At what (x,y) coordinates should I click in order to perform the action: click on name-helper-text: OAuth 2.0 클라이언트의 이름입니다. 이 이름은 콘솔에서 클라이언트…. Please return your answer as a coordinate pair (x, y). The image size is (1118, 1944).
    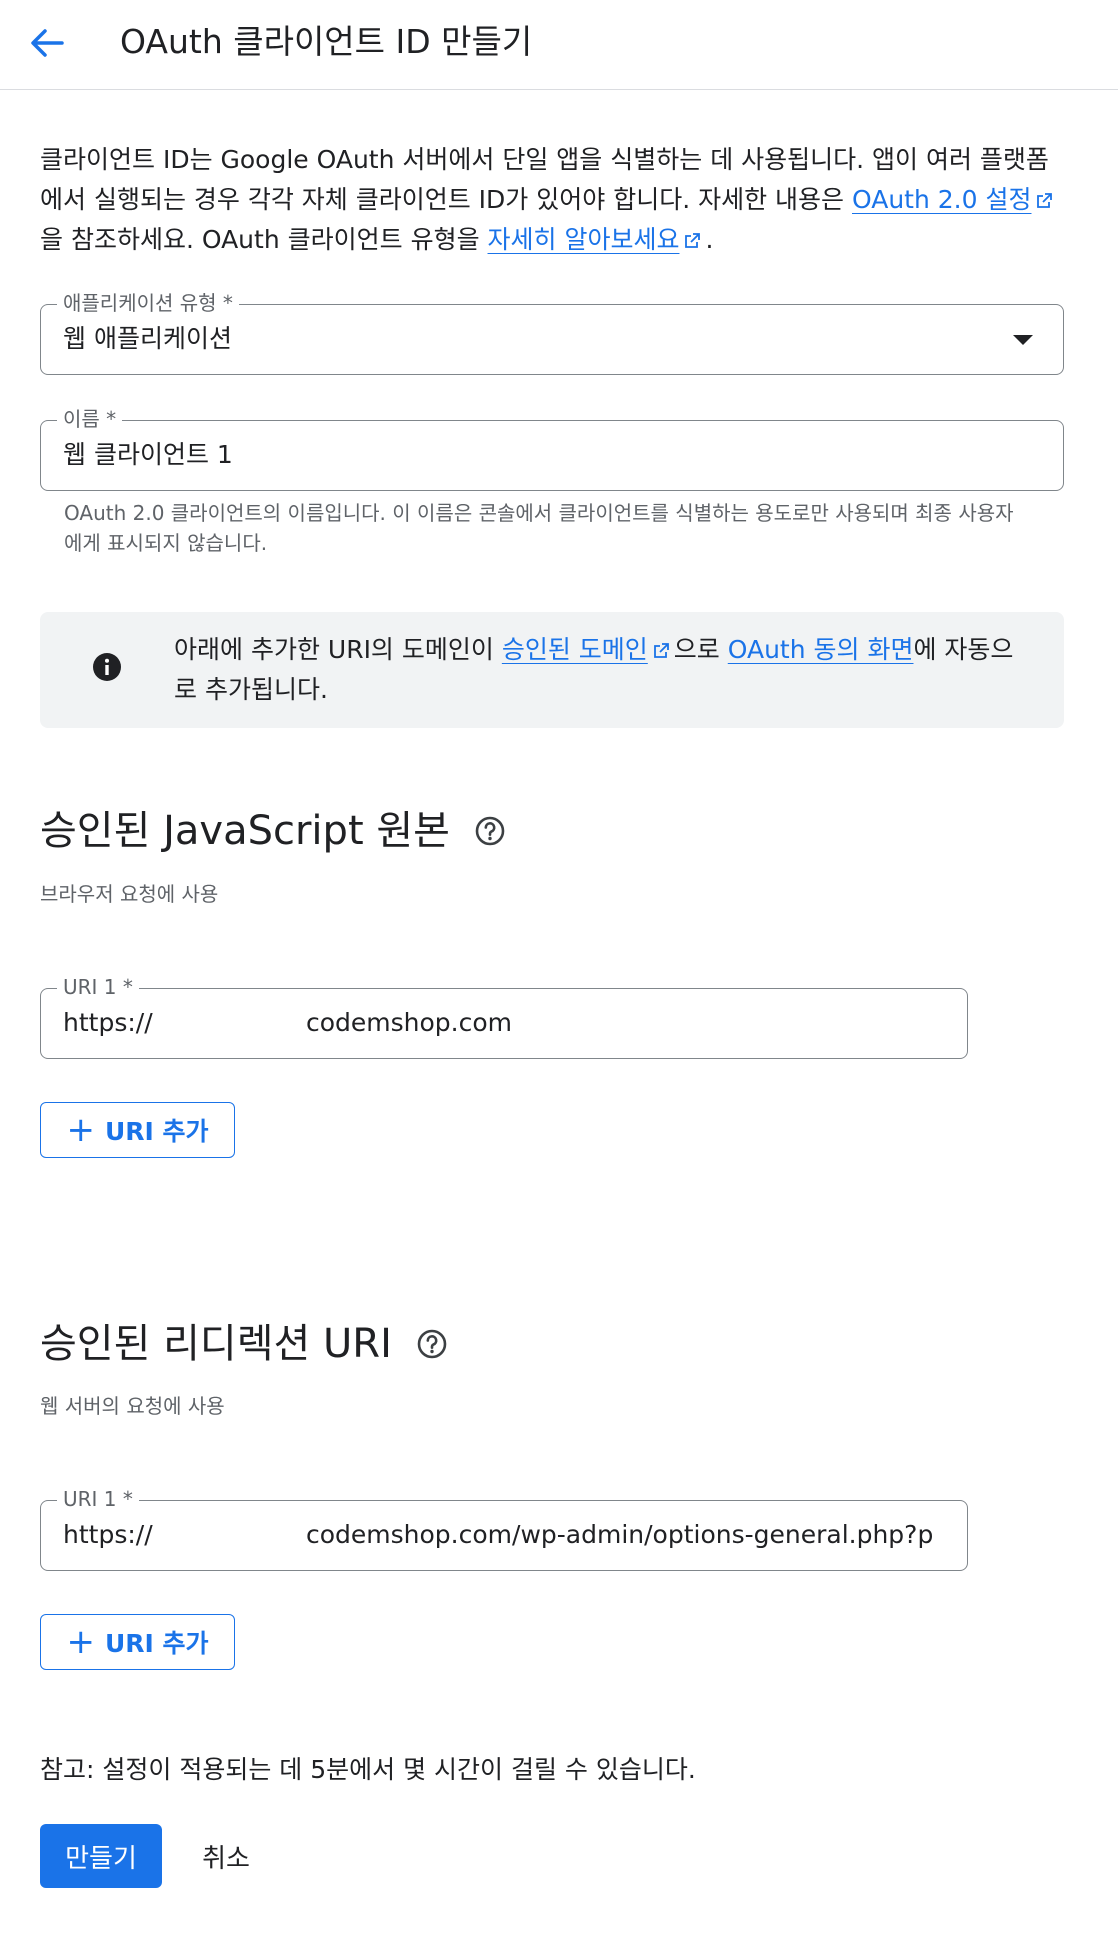
    Looking at the image, I should click on (539, 528).